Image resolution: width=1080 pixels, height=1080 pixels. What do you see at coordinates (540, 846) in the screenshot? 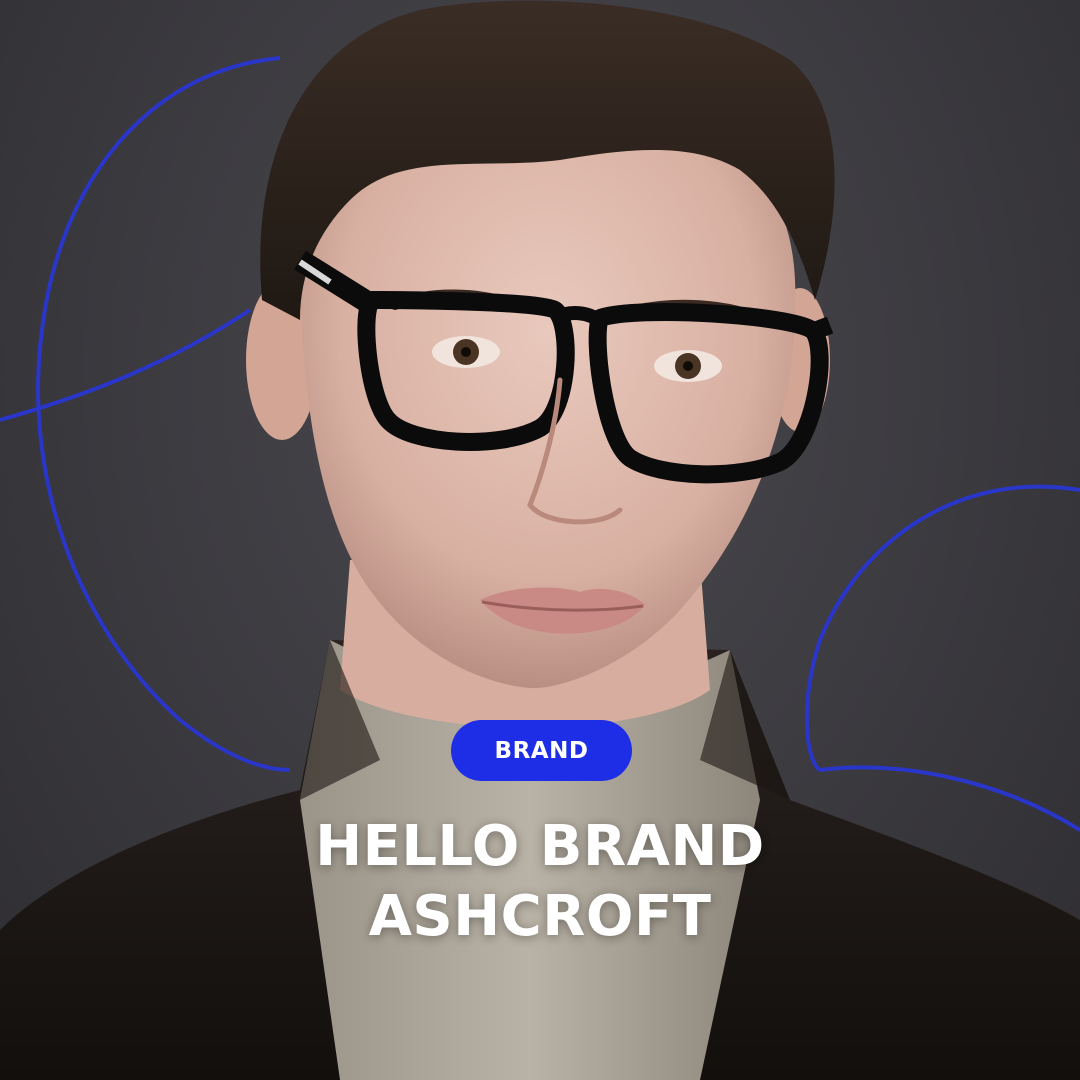
I see `headline-line-1: HELLO BRAND` at bounding box center [540, 846].